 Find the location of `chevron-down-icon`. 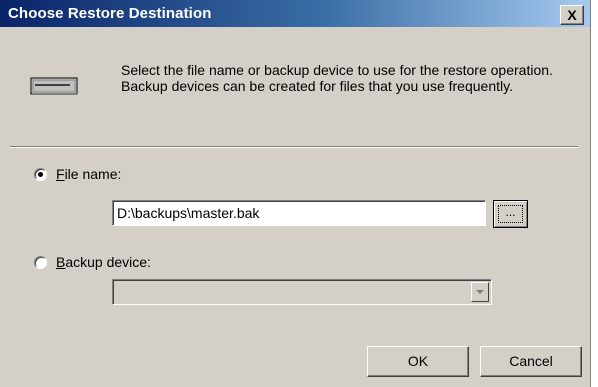

chevron-down-icon is located at coordinates (480, 292).